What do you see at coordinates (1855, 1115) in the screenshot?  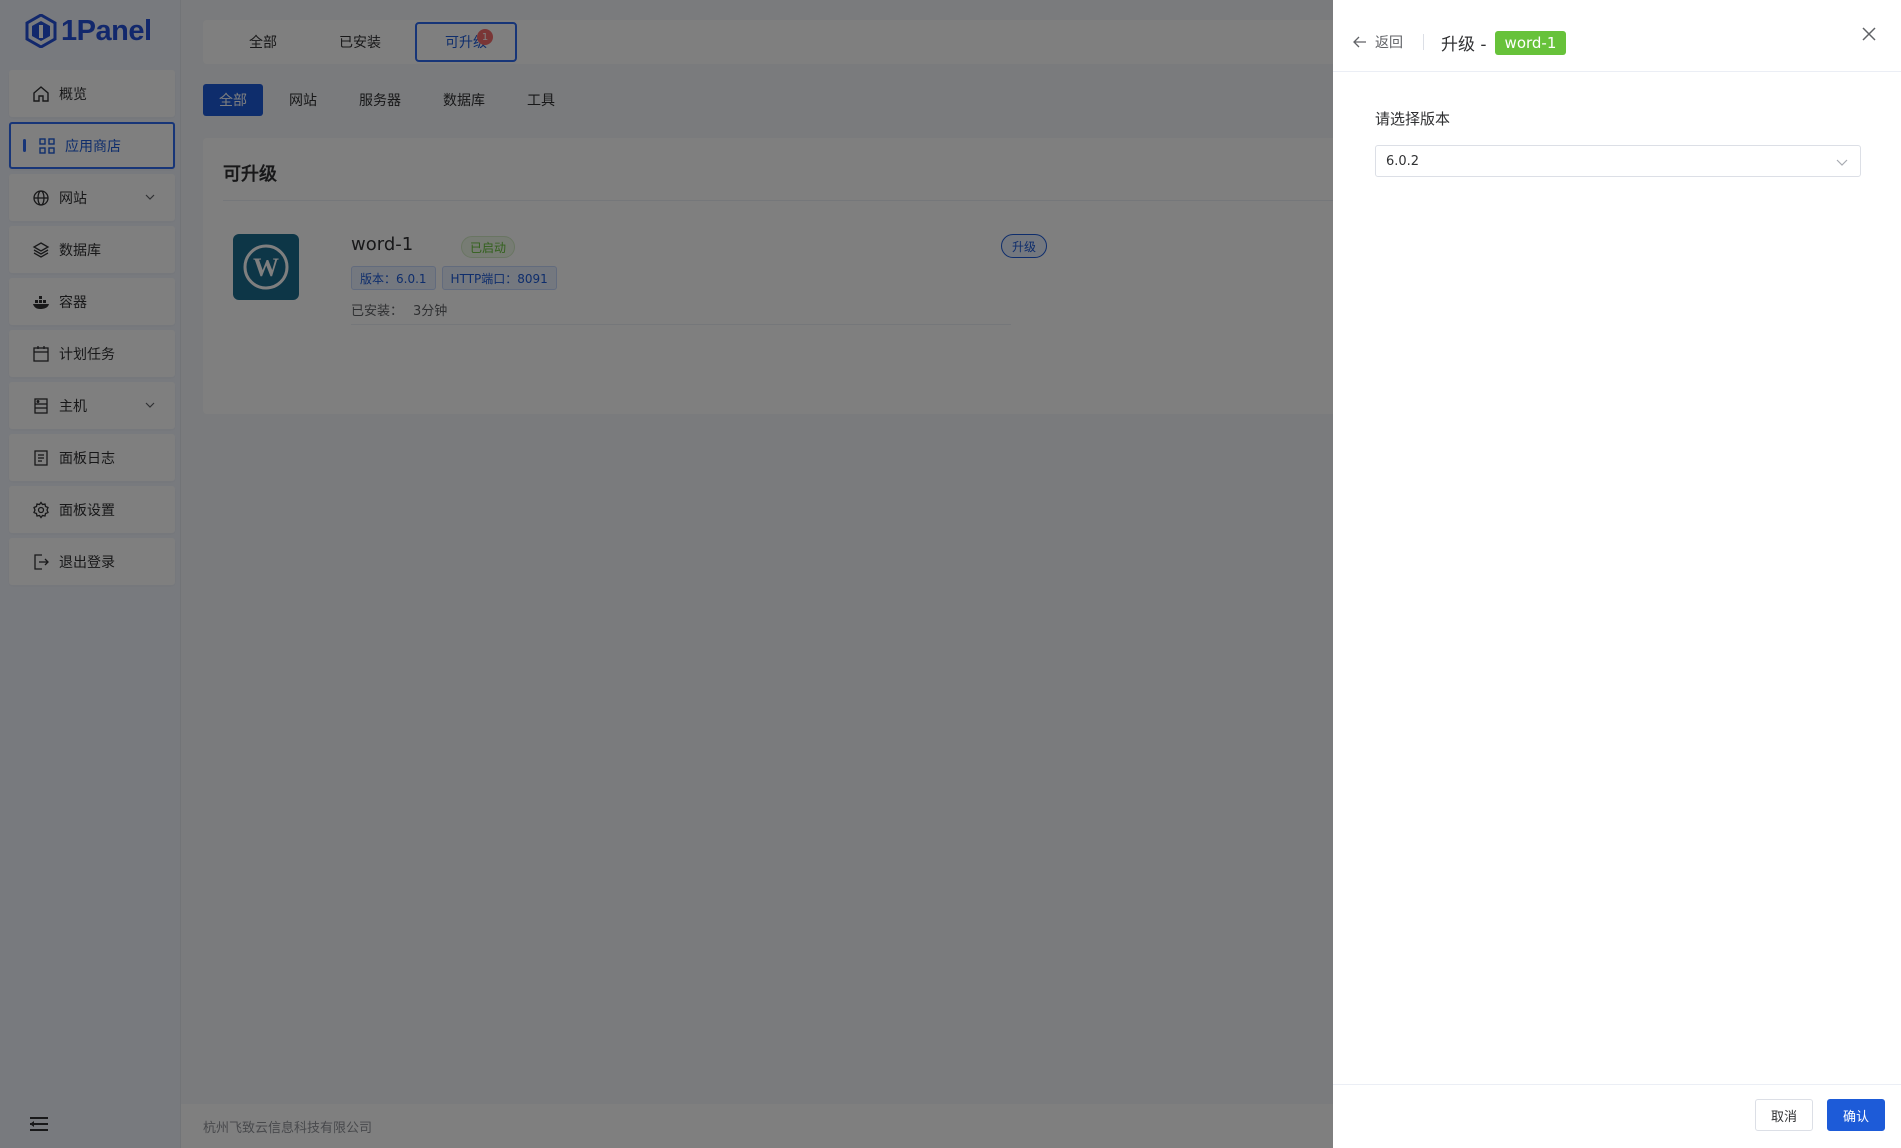 I see `confirm-button: 确认` at bounding box center [1855, 1115].